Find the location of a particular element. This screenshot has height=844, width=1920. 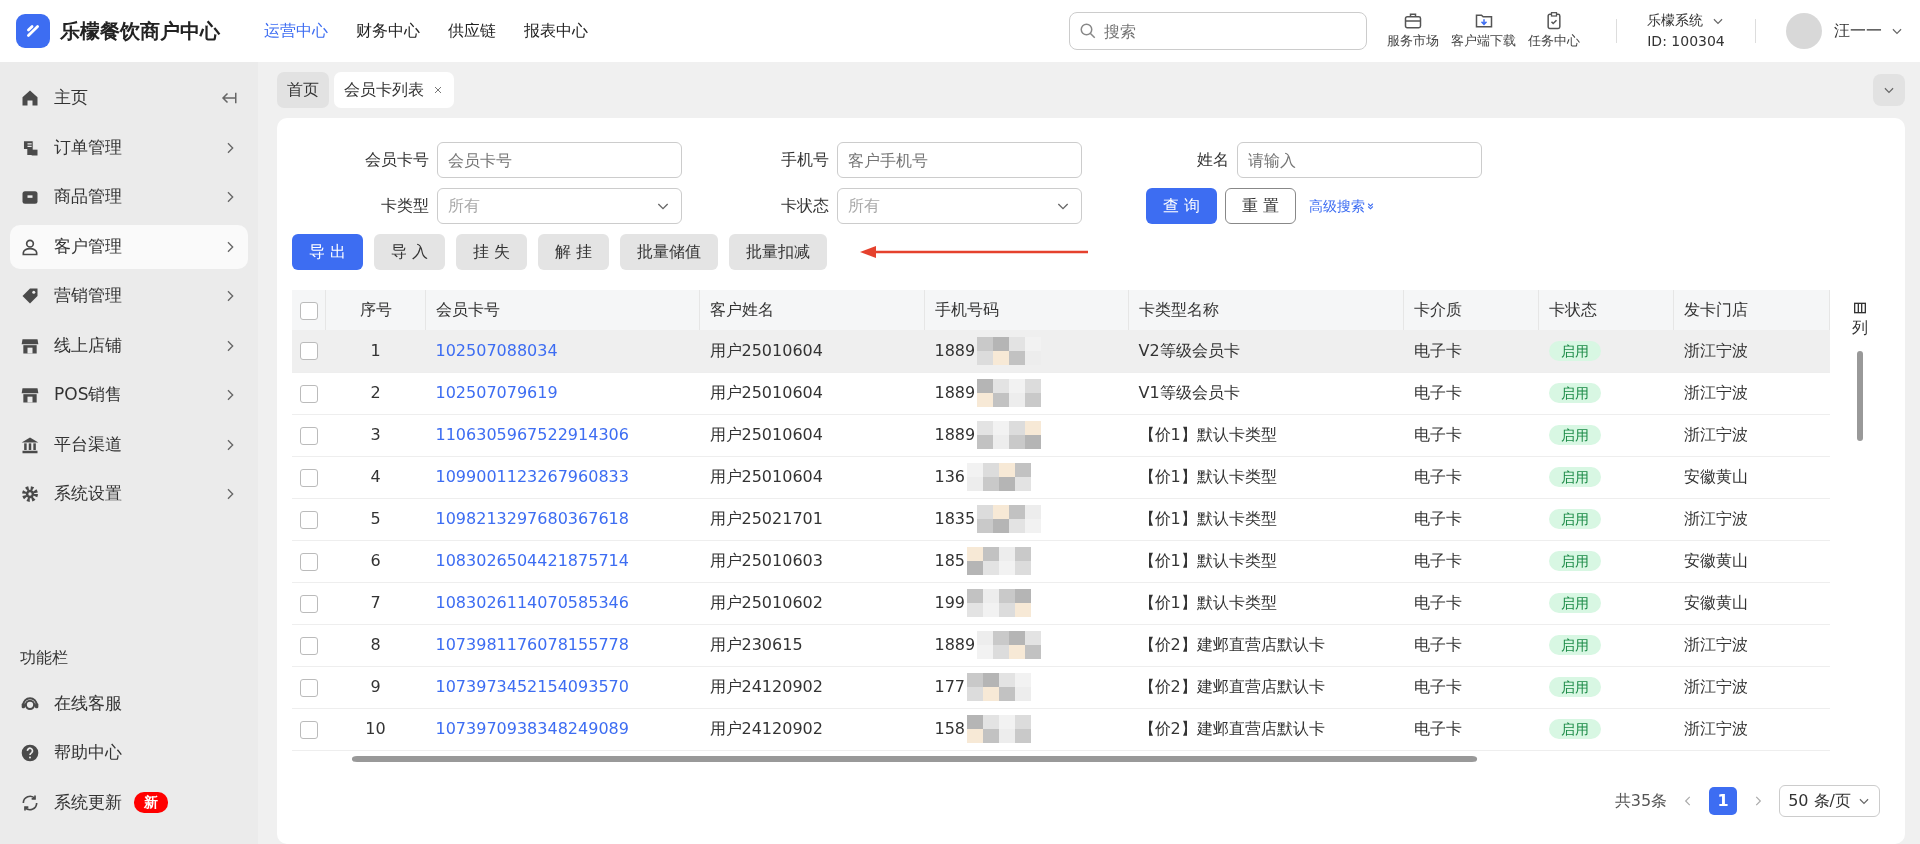

table-row: 3 1106305967522914306 用户25010604 1889 【价1】默认卡类型 电子卡 启用 浙江宁波 is located at coordinates (1060, 435).